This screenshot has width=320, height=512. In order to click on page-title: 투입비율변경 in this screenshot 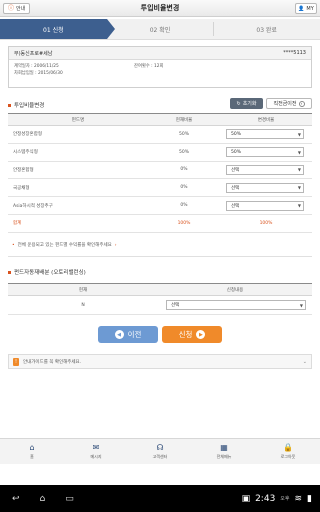, I will do `click(160, 8)`.